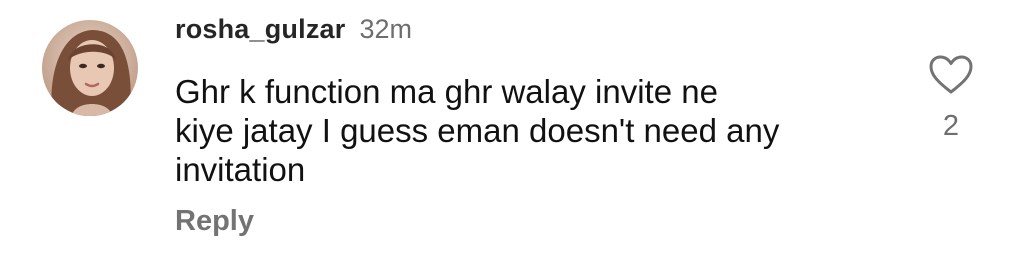 The height and width of the screenshot is (262, 1024). What do you see at coordinates (260, 29) in the screenshot?
I see `username-link: rosha_gulzar` at bounding box center [260, 29].